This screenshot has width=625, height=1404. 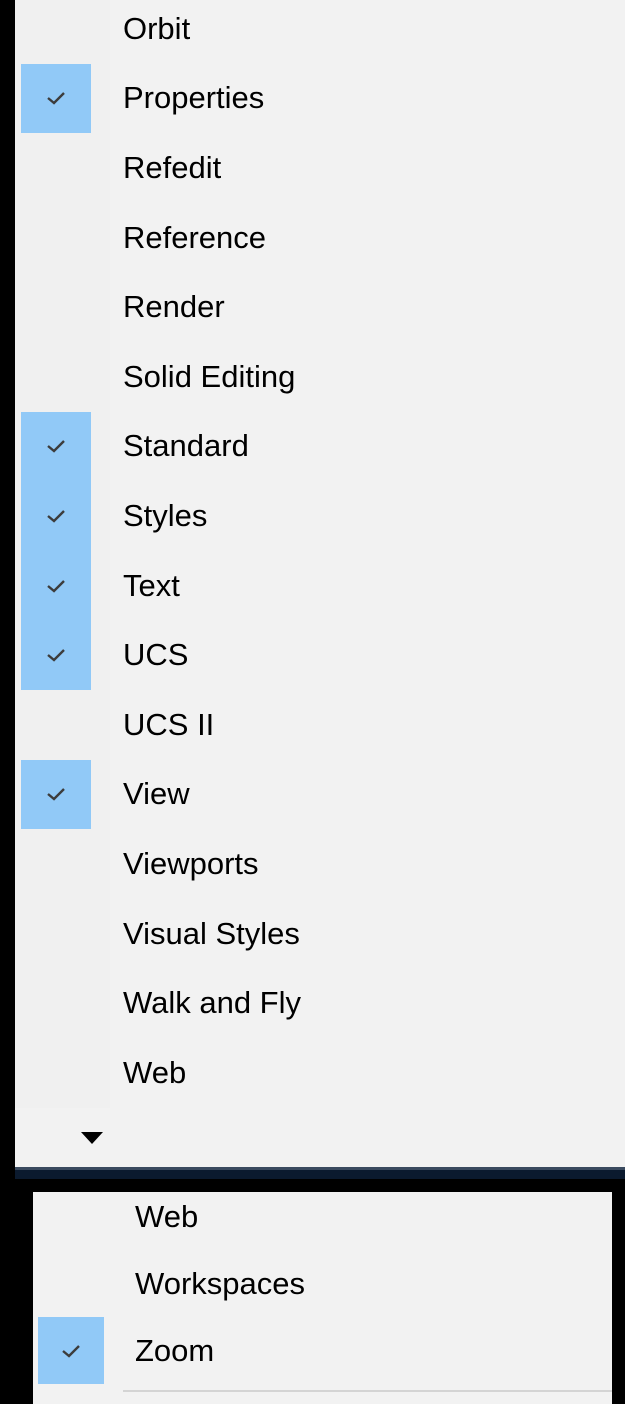 I want to click on menu-item-workspaces: Workspaces, so click(x=322, y=1283).